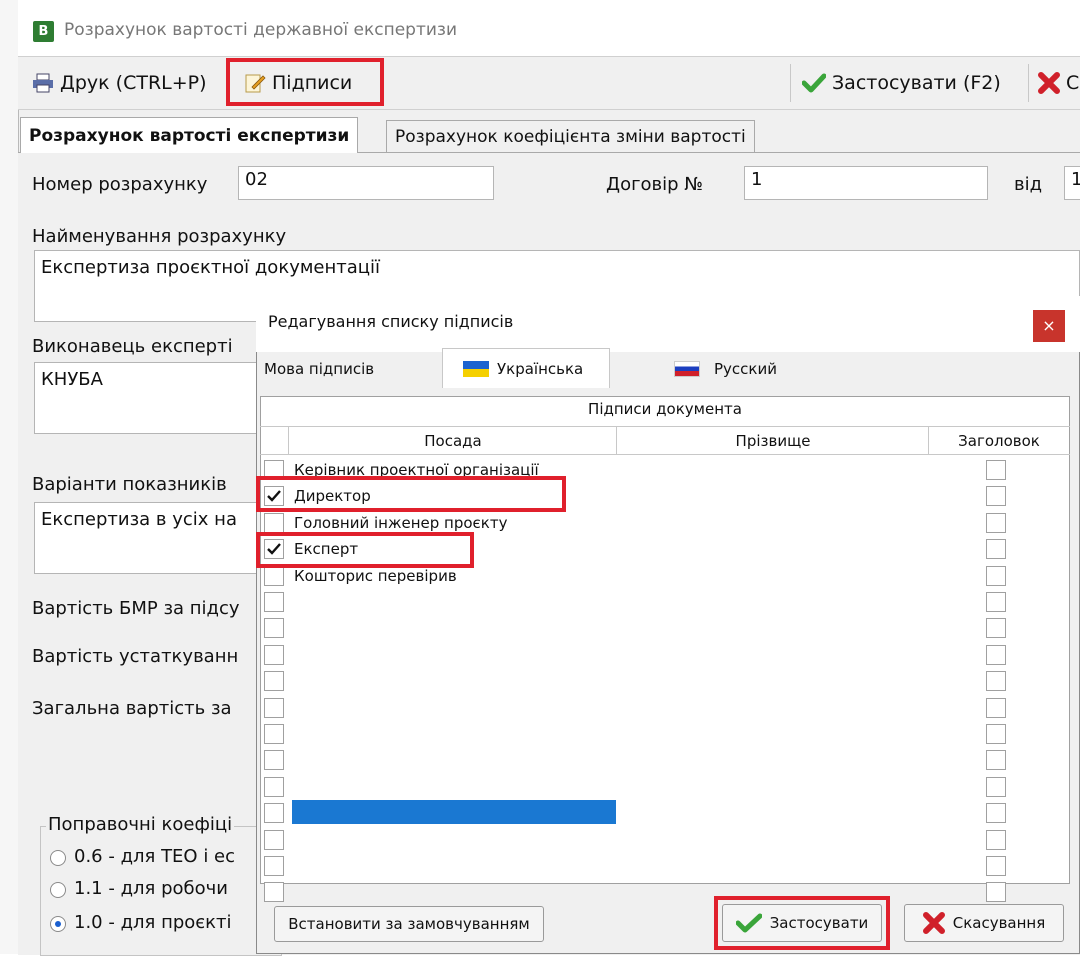 The height and width of the screenshot is (956, 1080). What do you see at coordinates (366, 183) in the screenshot?
I see `calc-number-input: 02` at bounding box center [366, 183].